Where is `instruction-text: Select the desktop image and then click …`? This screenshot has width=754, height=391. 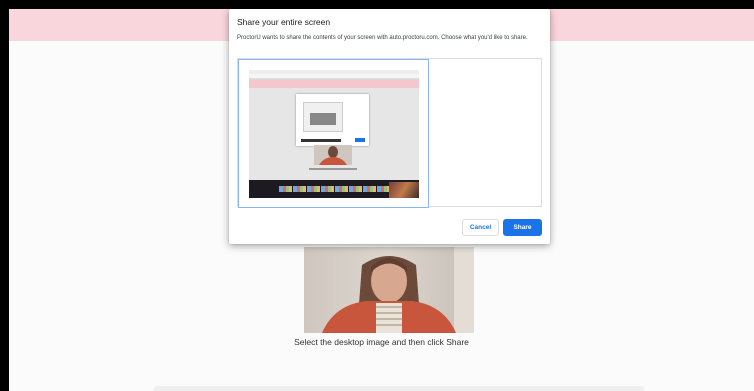 instruction-text: Select the desktop image and then click … is located at coordinates (381, 342).